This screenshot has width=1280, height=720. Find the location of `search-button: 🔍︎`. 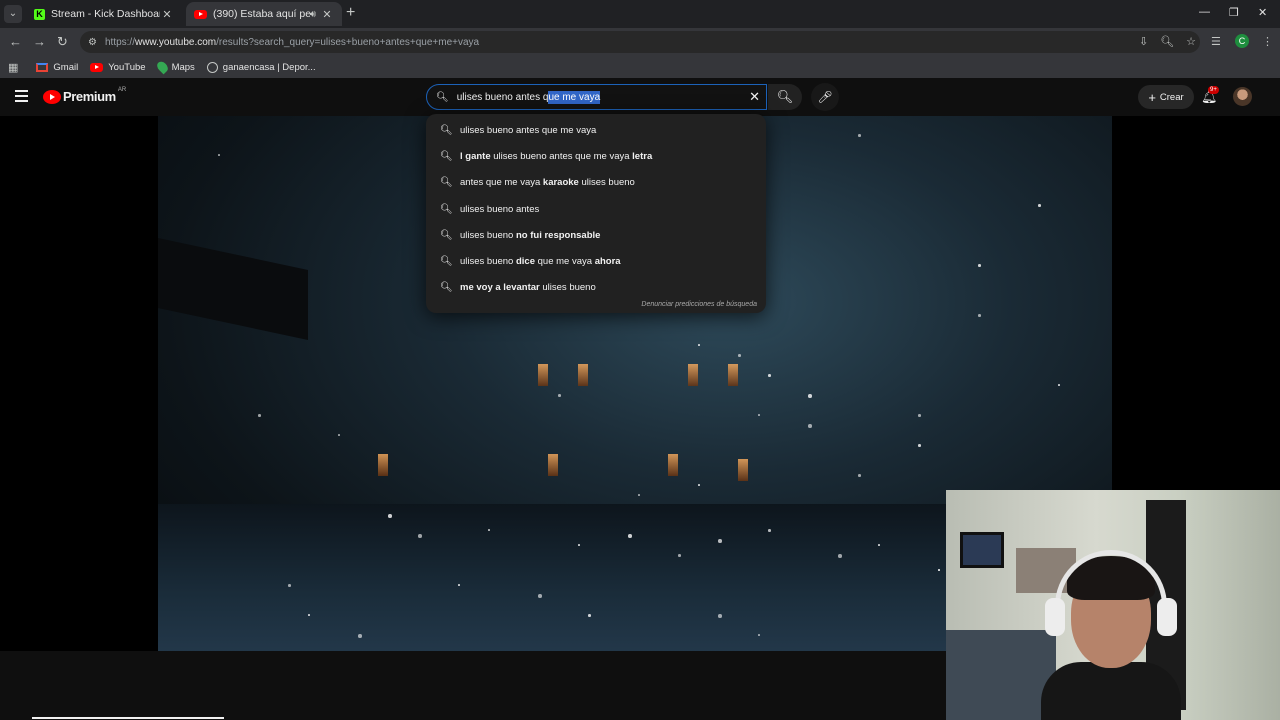

search-button: 🔍︎ is located at coordinates (785, 97).